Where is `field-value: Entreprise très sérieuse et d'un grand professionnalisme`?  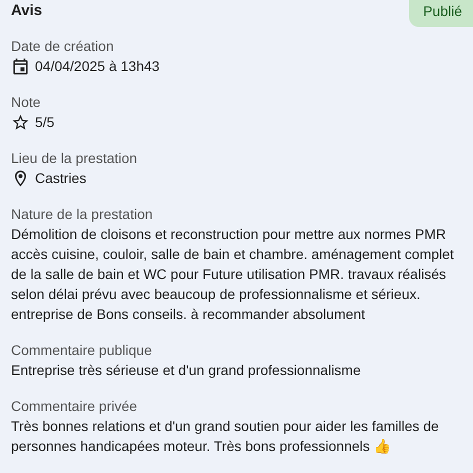 field-value: Entreprise très sérieuse et d'un grand professionnalisme is located at coordinates (186, 370).